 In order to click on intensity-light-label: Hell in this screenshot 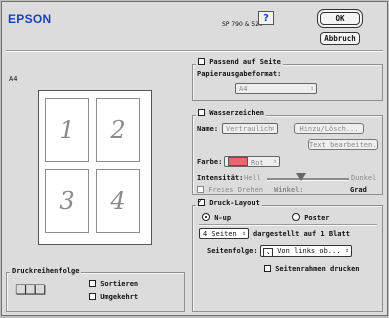, I will do `click(252, 178)`.